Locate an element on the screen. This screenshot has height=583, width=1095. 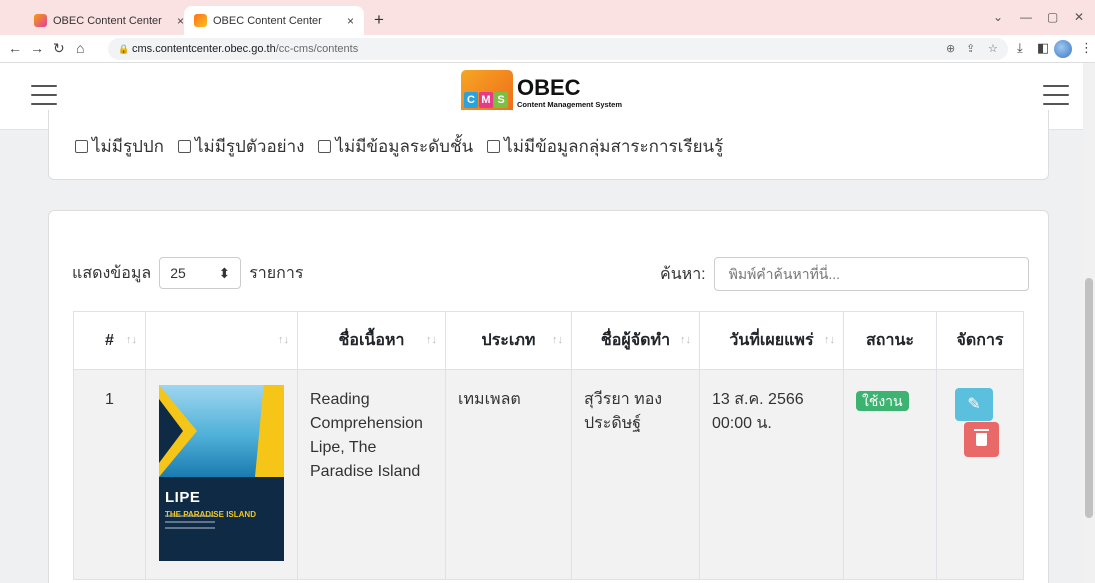
col-status: สถานะ is located at coordinates (890, 340).